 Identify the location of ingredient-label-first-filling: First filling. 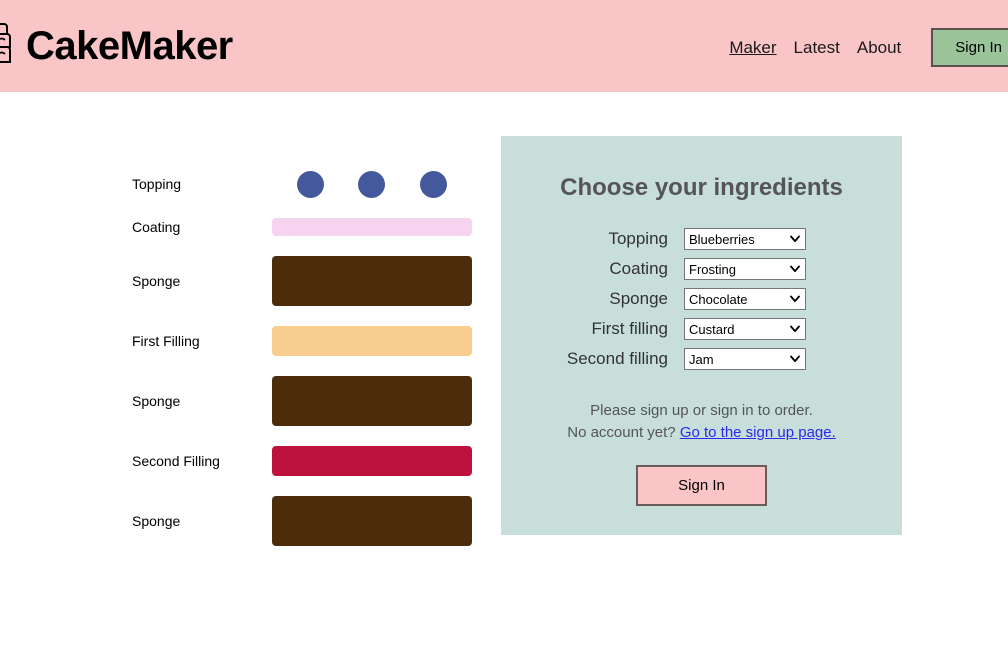
(629, 328).